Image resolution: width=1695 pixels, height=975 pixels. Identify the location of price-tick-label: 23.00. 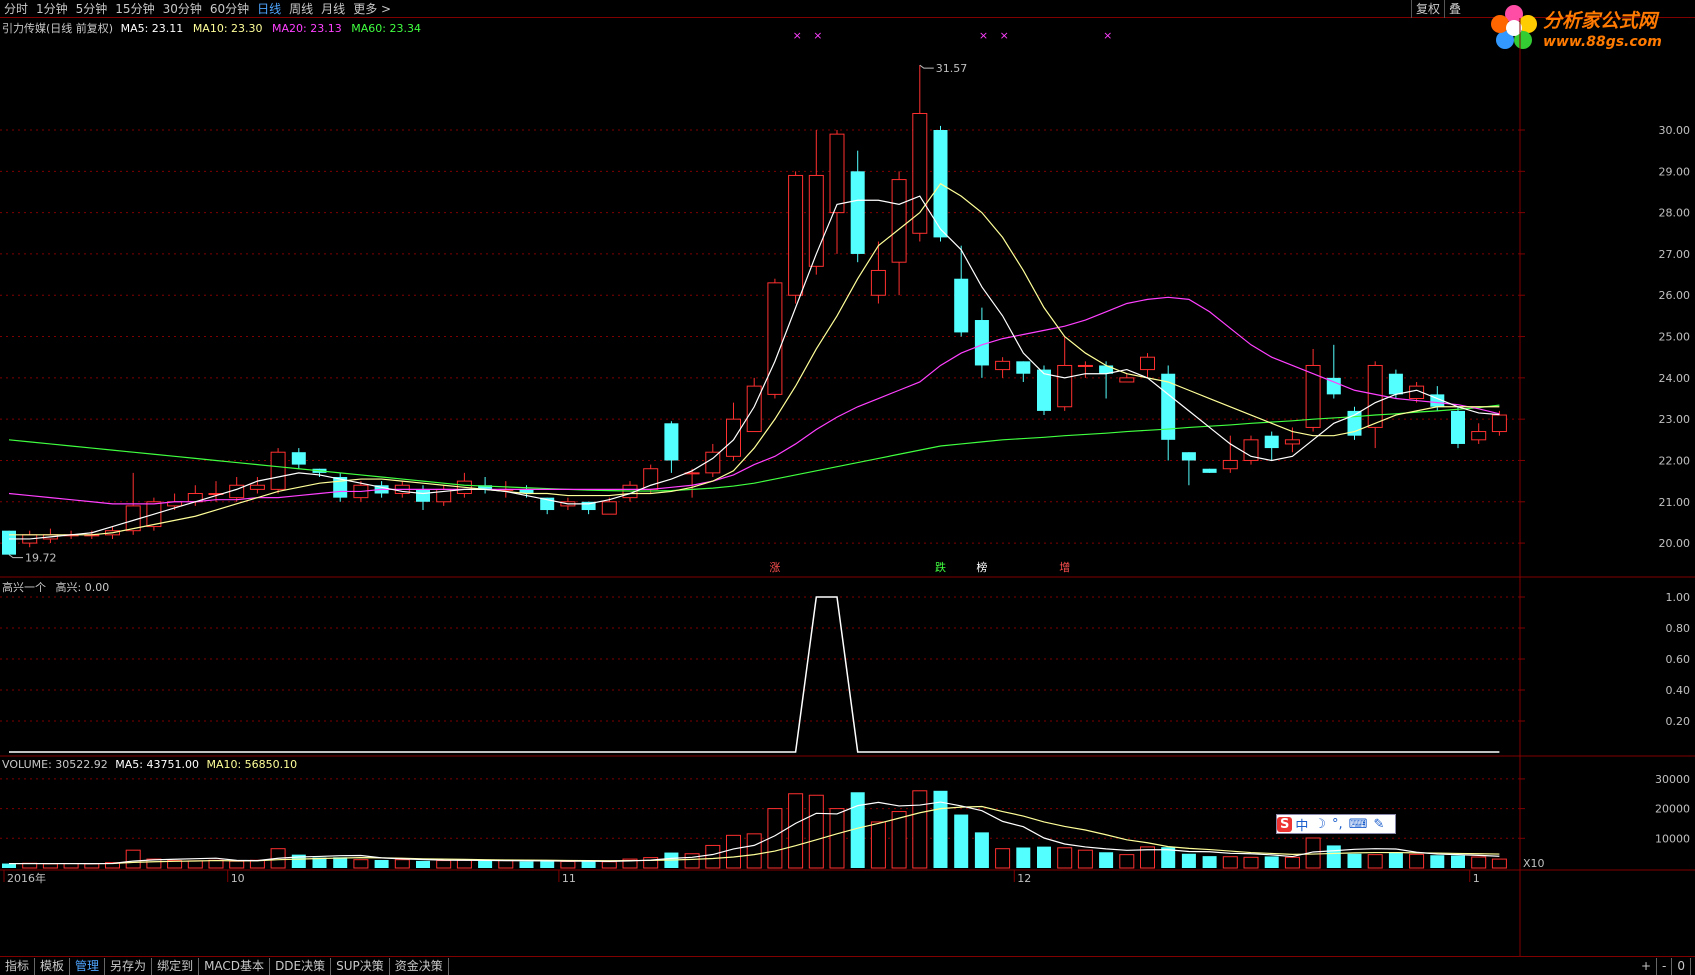
(1675, 419).